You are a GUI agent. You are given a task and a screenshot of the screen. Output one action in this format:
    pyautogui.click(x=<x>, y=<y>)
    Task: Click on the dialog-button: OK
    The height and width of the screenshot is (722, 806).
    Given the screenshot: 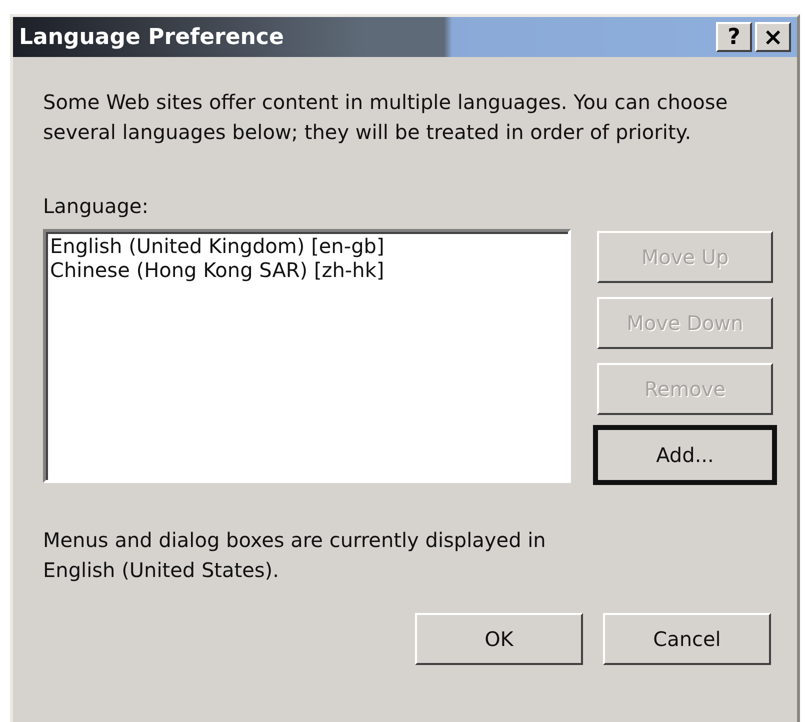 What is the action you would take?
    pyautogui.click(x=499, y=639)
    